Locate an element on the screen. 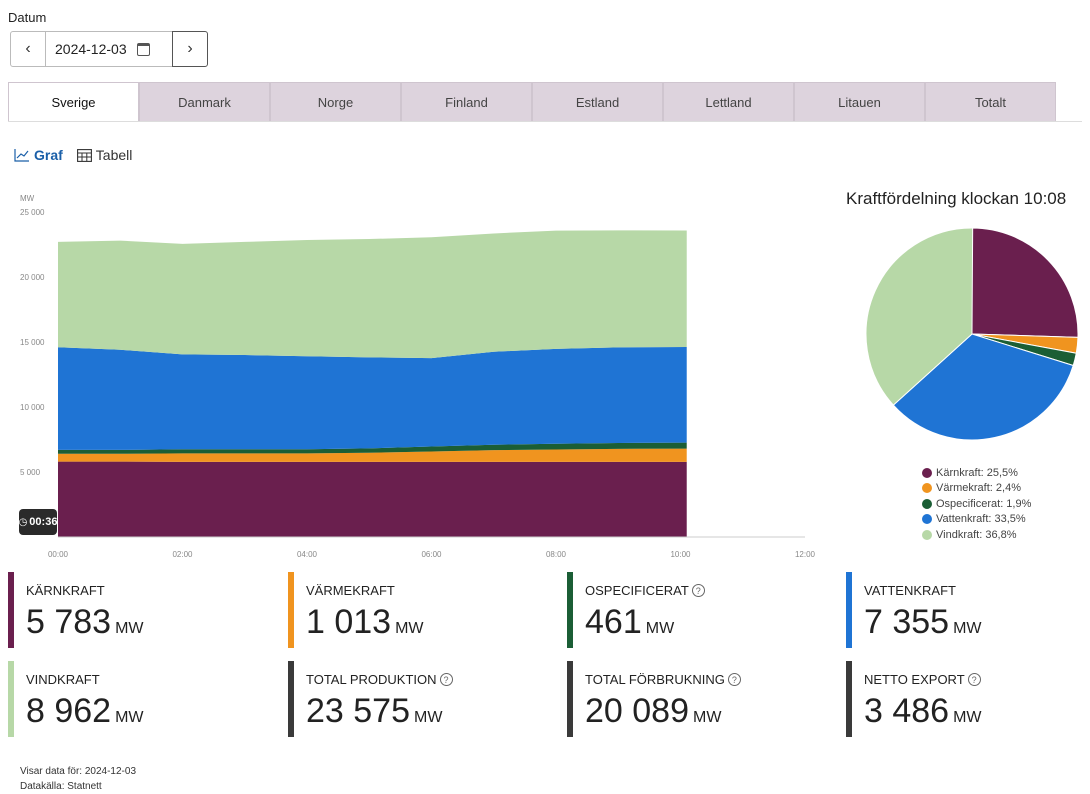  tabs-divider is located at coordinates (545, 121).